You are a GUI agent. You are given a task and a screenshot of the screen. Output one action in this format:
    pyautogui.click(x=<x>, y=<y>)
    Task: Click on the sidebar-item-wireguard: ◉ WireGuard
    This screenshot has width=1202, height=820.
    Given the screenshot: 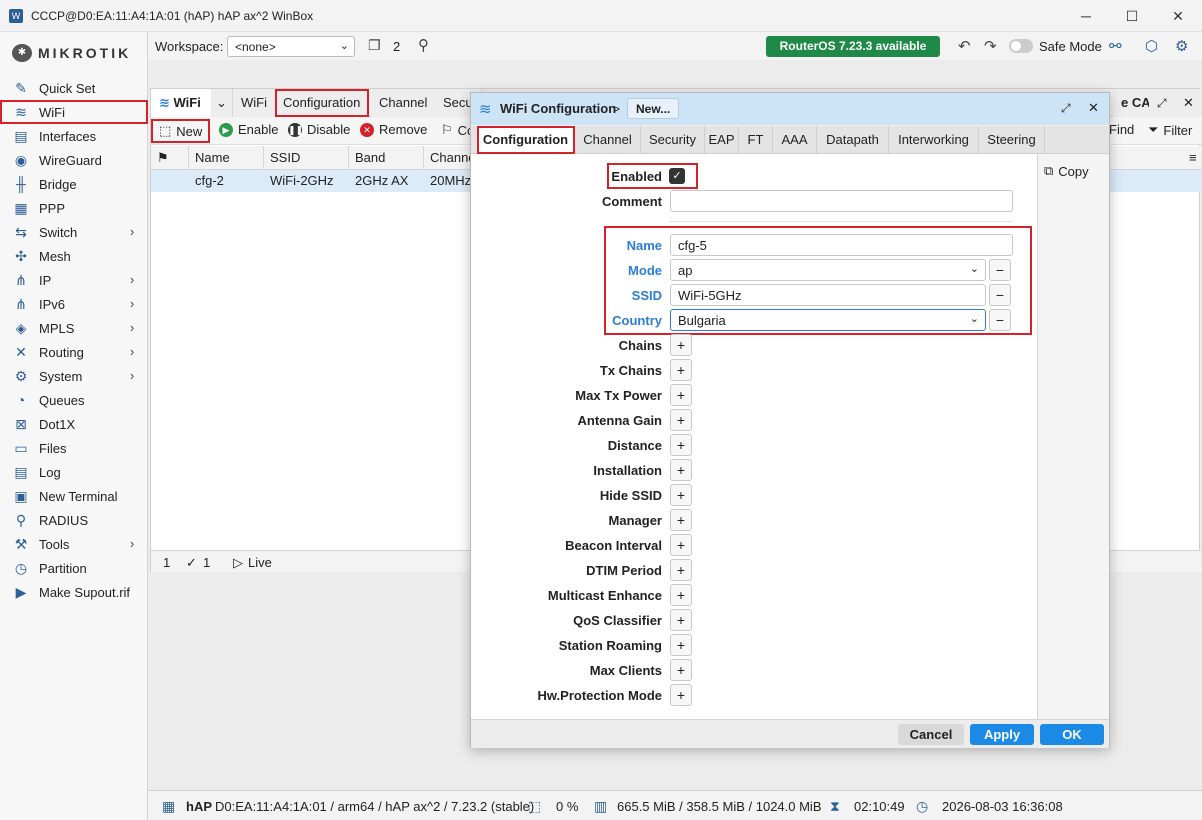 What is the action you would take?
    pyautogui.click(x=74, y=160)
    